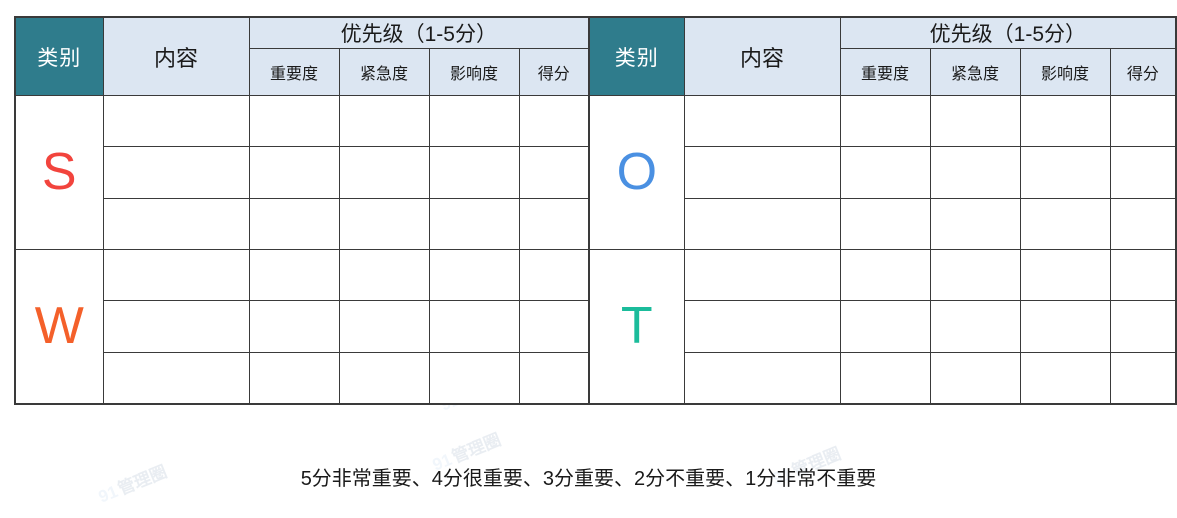 This screenshot has width=1177, height=518. Describe the element at coordinates (59, 326) in the screenshot. I see `swot-letter-w: W` at that location.